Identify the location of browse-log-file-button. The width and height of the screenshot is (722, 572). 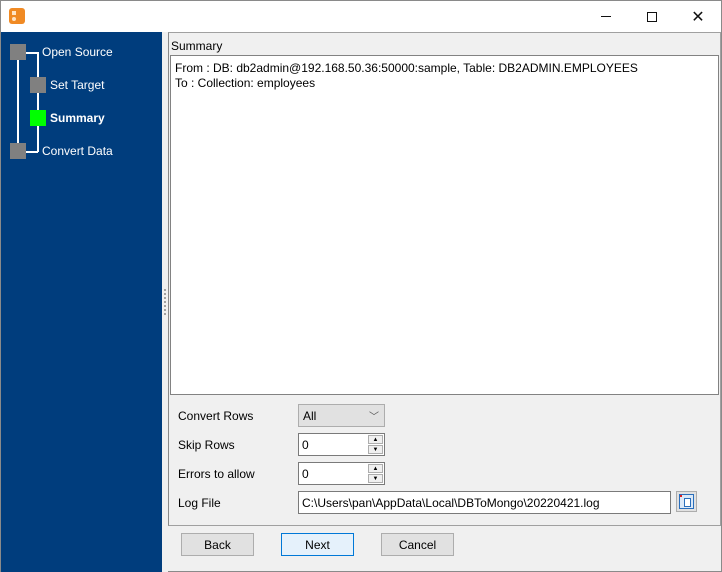
(686, 501).